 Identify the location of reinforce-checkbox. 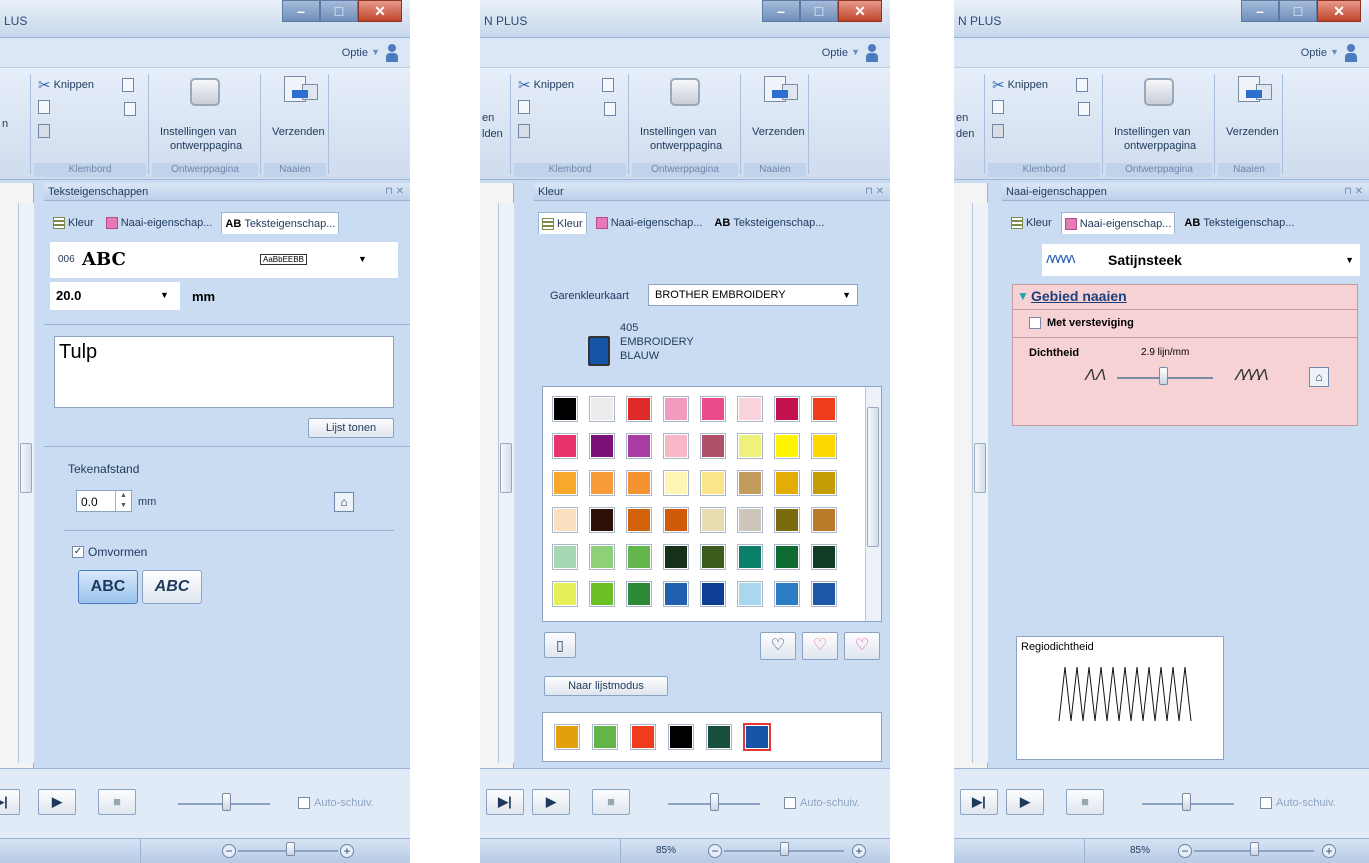
(1035, 323).